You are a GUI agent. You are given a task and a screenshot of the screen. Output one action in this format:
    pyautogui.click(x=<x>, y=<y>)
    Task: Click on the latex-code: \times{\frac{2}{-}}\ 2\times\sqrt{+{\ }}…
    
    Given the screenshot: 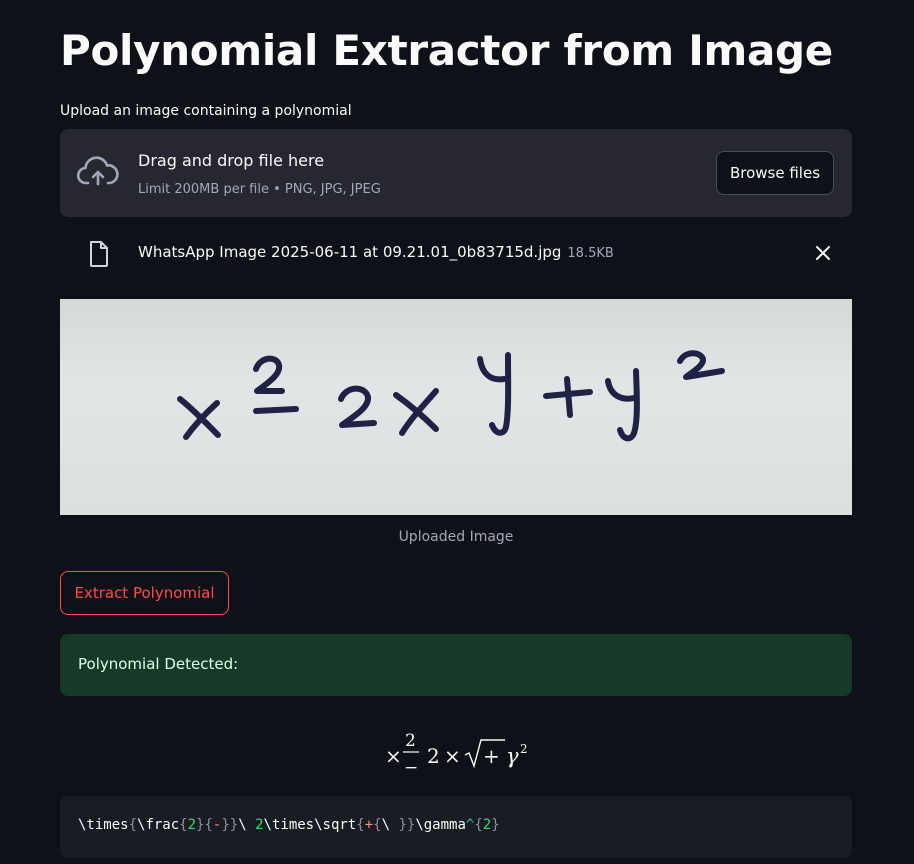 What is the action you would take?
    pyautogui.click(x=289, y=825)
    